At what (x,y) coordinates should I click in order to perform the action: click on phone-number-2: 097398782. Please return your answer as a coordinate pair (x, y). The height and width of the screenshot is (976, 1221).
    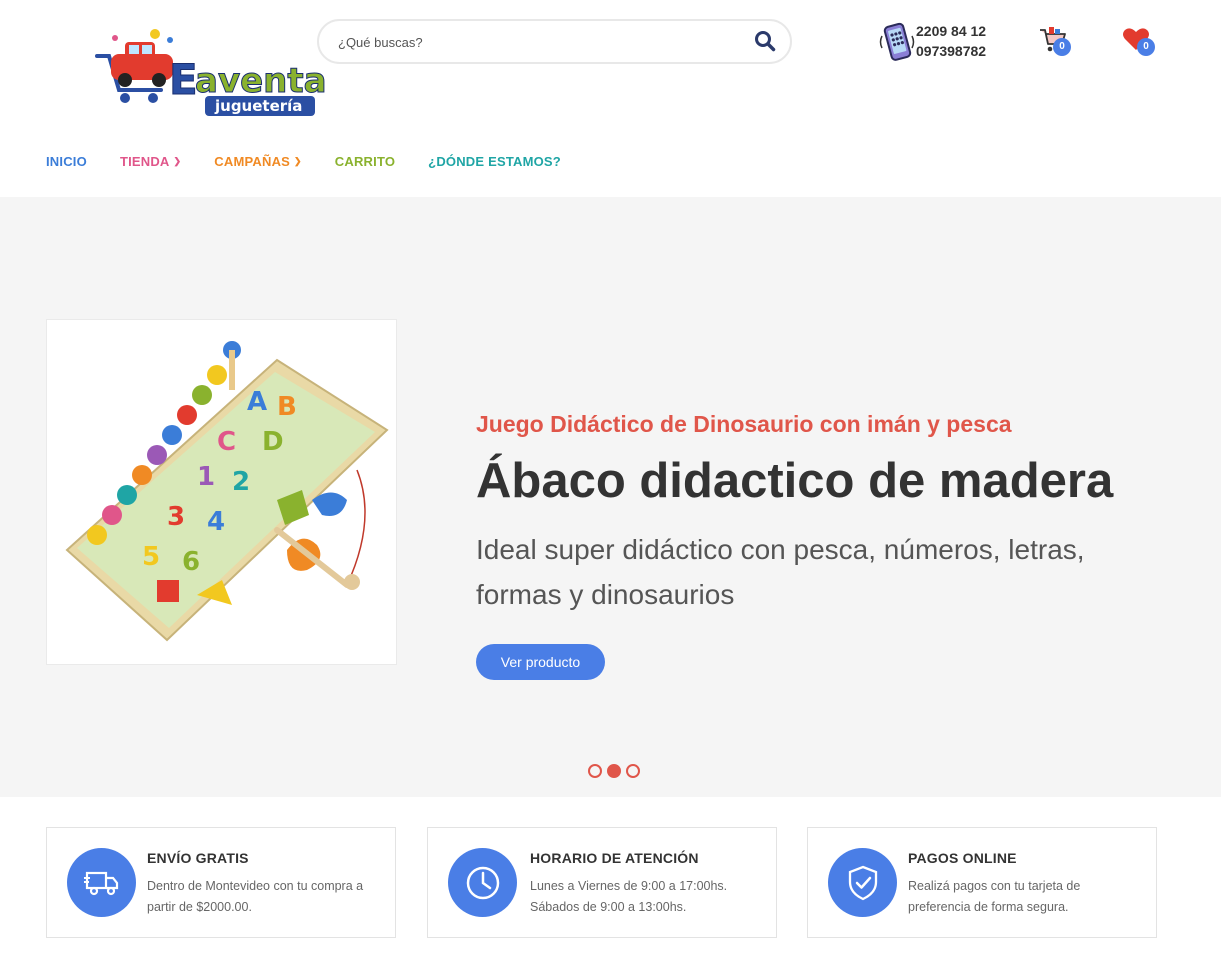
    Looking at the image, I should click on (951, 51).